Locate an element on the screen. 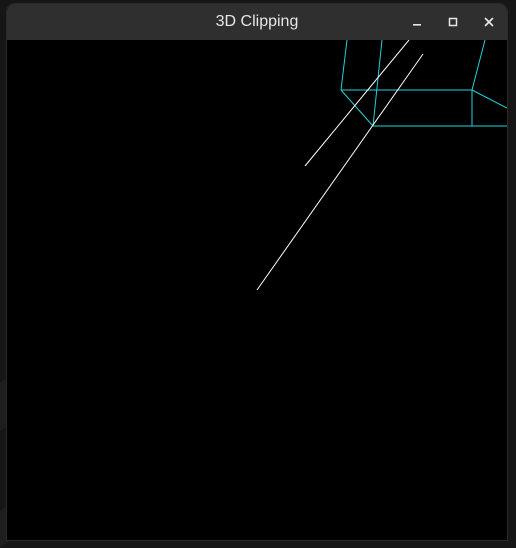 This screenshot has height=548, width=516. close-icon is located at coordinates (489, 22).